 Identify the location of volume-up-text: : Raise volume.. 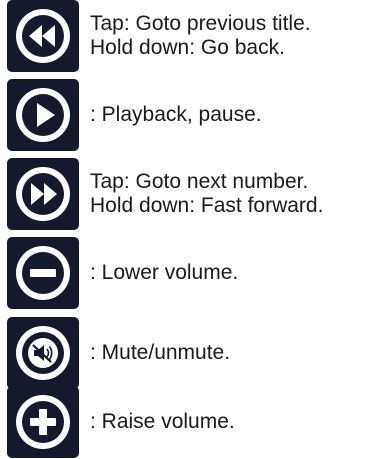
(162, 421).